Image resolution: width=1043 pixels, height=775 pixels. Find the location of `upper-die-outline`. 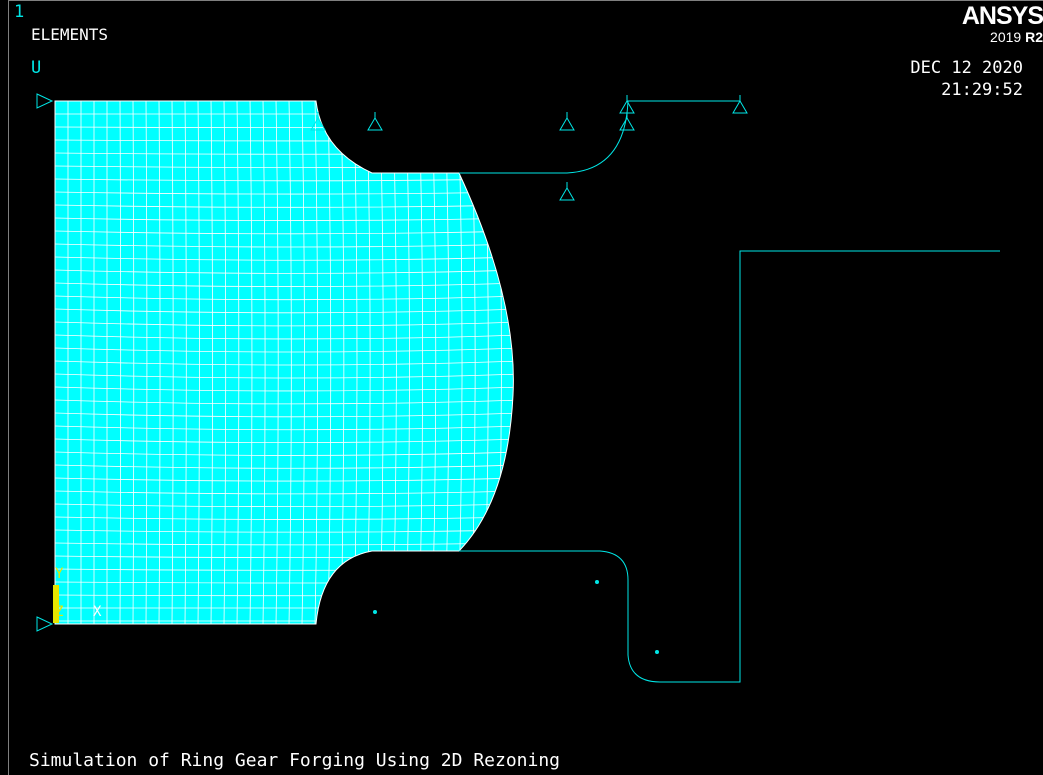

upper-die-outline is located at coordinates (599, 137).